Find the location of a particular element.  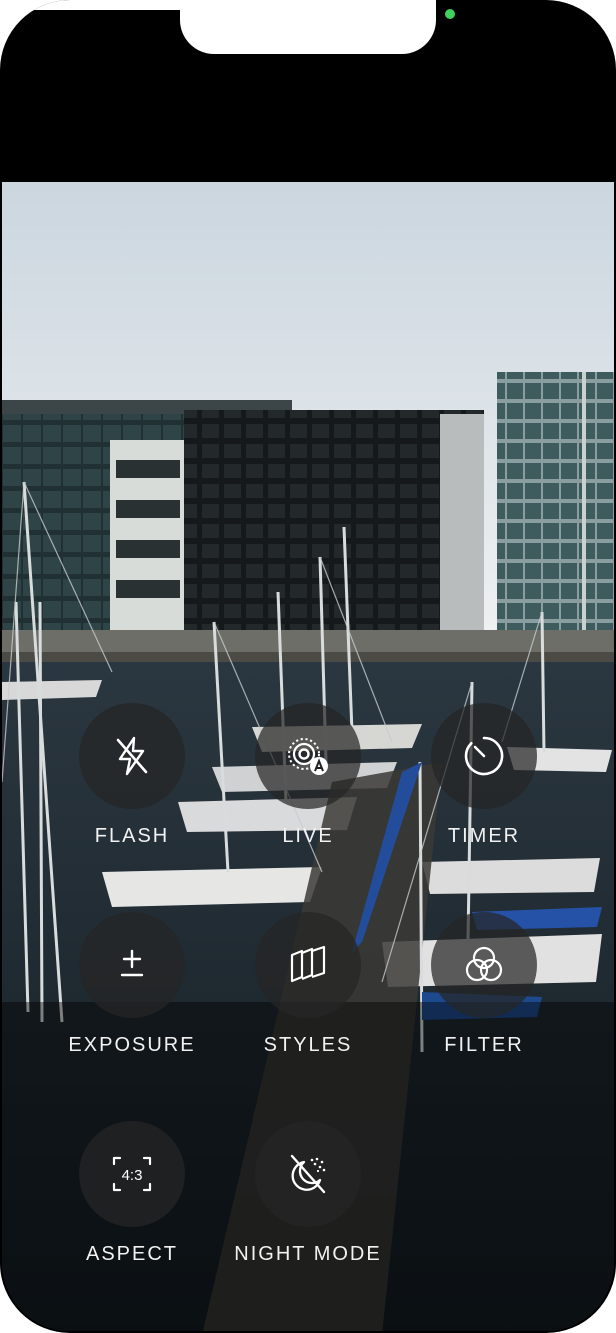

filter-control: FILTER is located at coordinates (484, 984).